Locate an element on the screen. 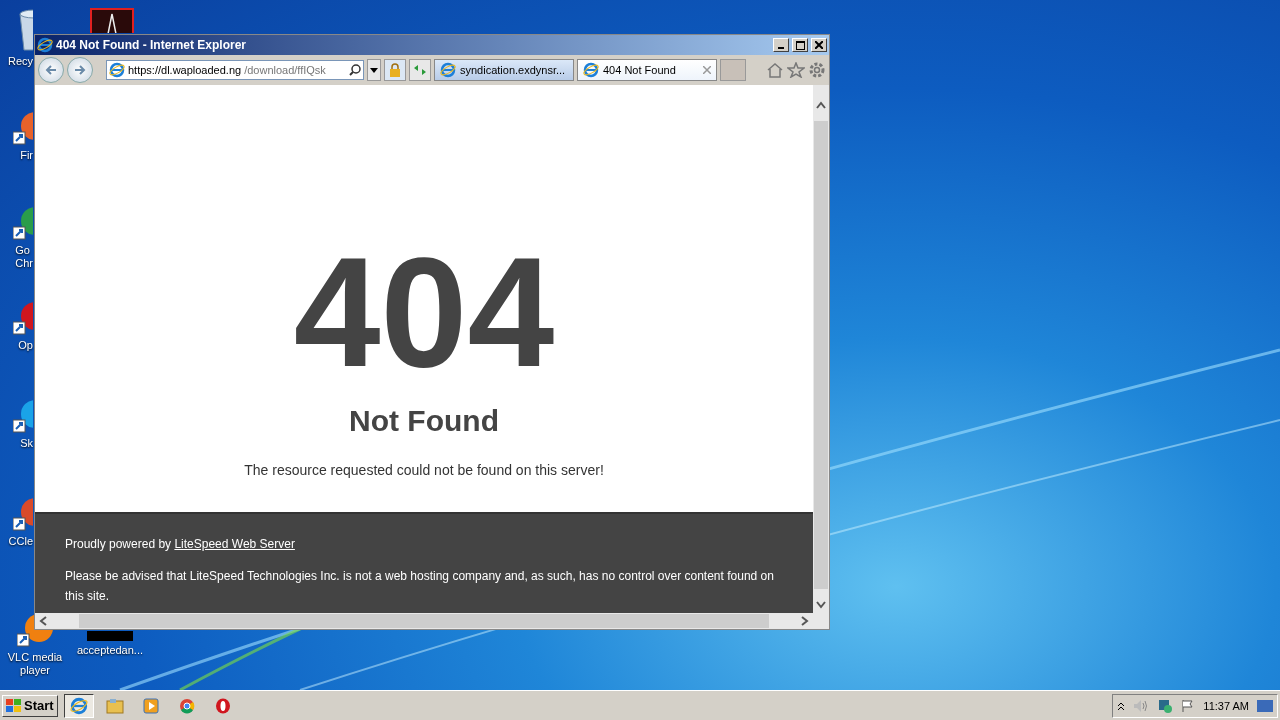 This screenshot has height=720, width=1280. taskbar-app-button is located at coordinates (78, 705).